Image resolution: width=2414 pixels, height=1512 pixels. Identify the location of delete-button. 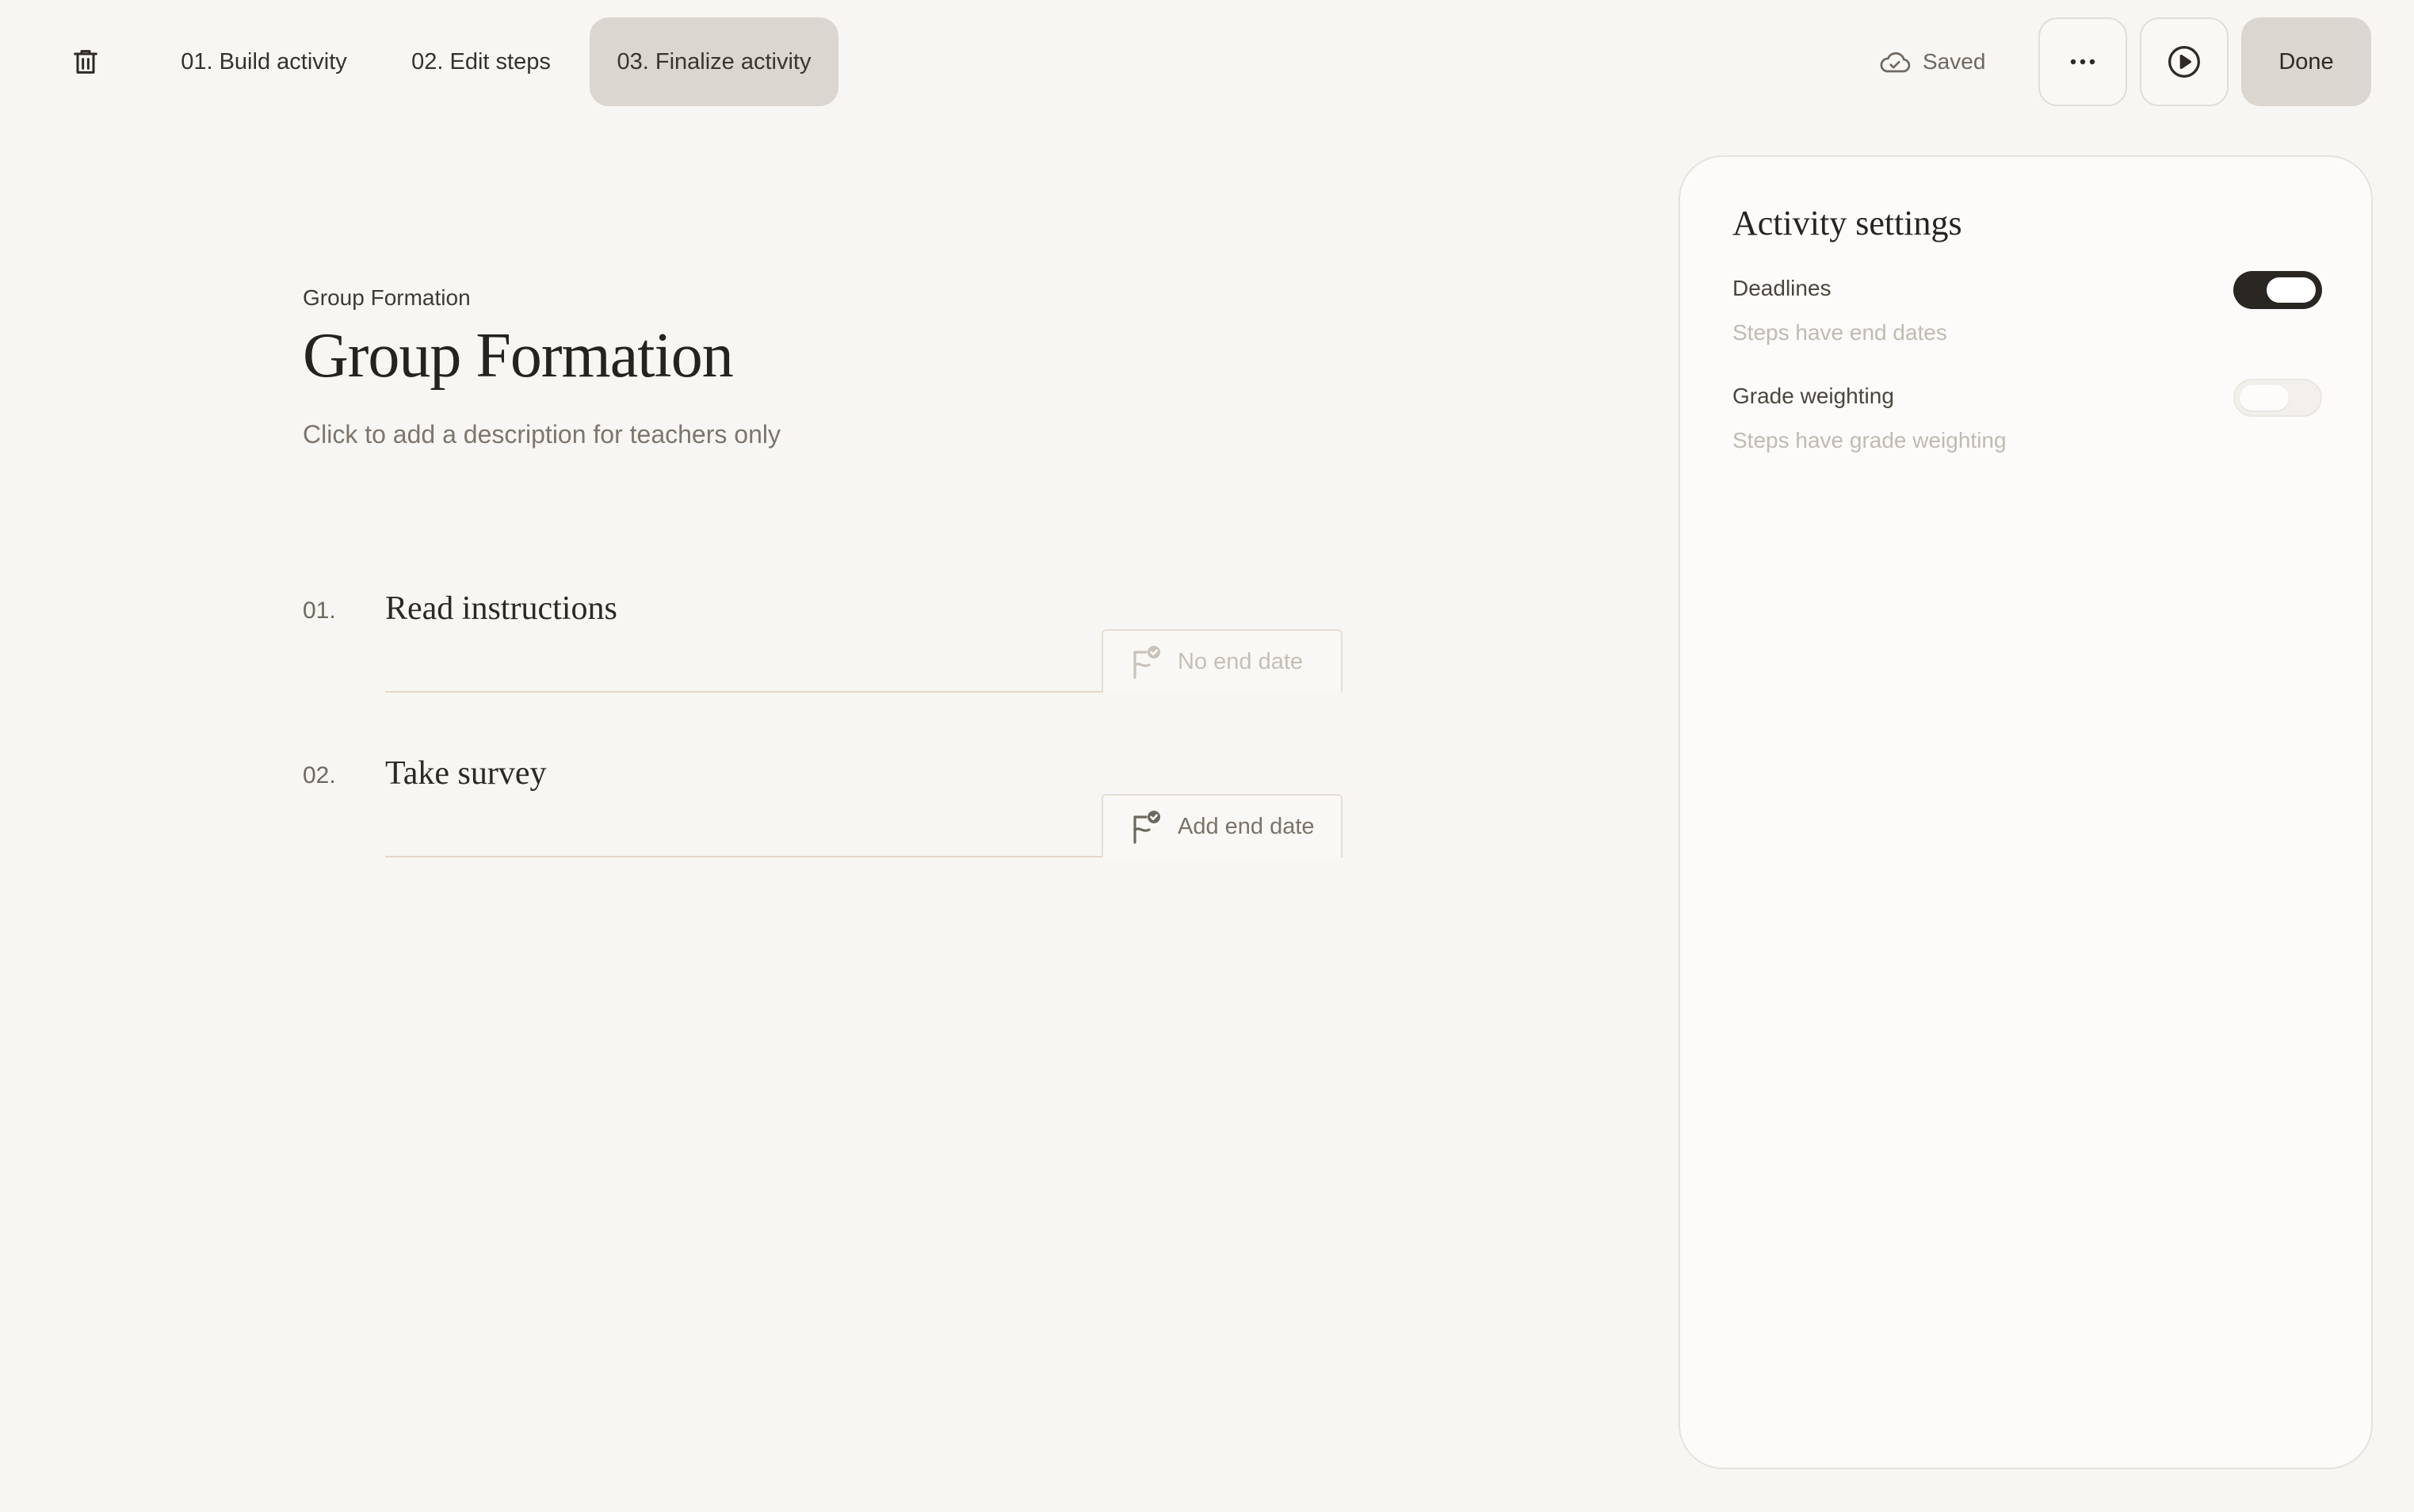
(85, 62).